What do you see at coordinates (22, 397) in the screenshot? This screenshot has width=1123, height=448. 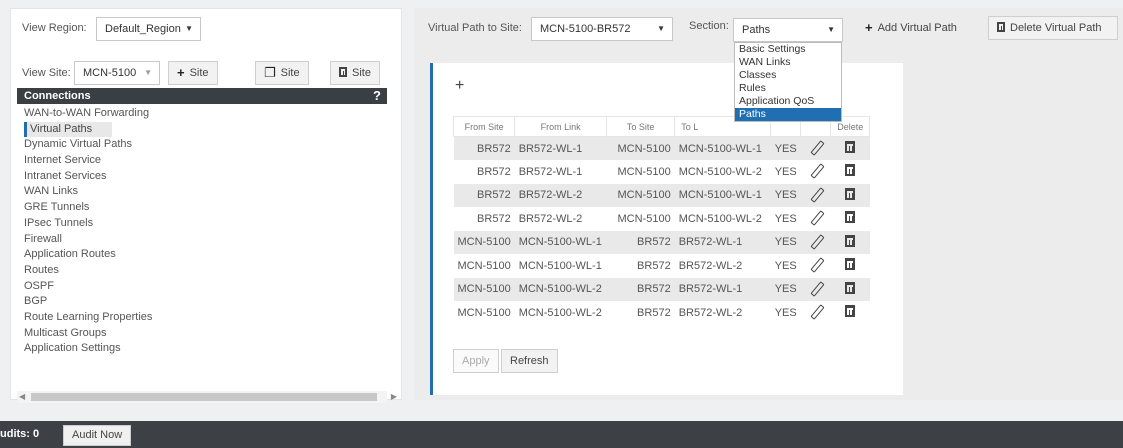 I see `scroll-left-icon: ◀` at bounding box center [22, 397].